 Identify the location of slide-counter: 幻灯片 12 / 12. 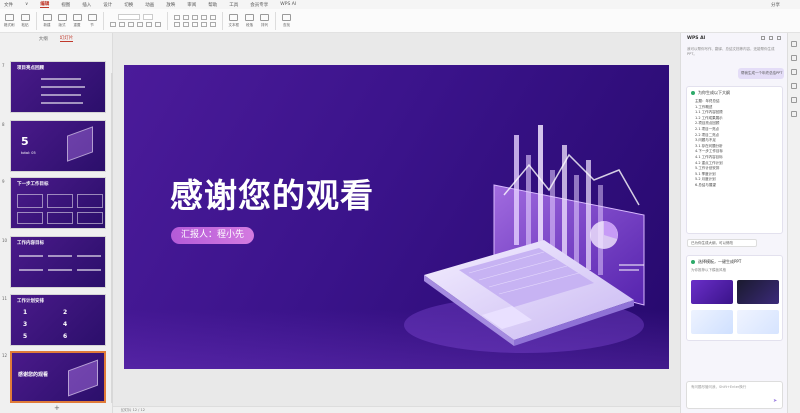
(133, 410).